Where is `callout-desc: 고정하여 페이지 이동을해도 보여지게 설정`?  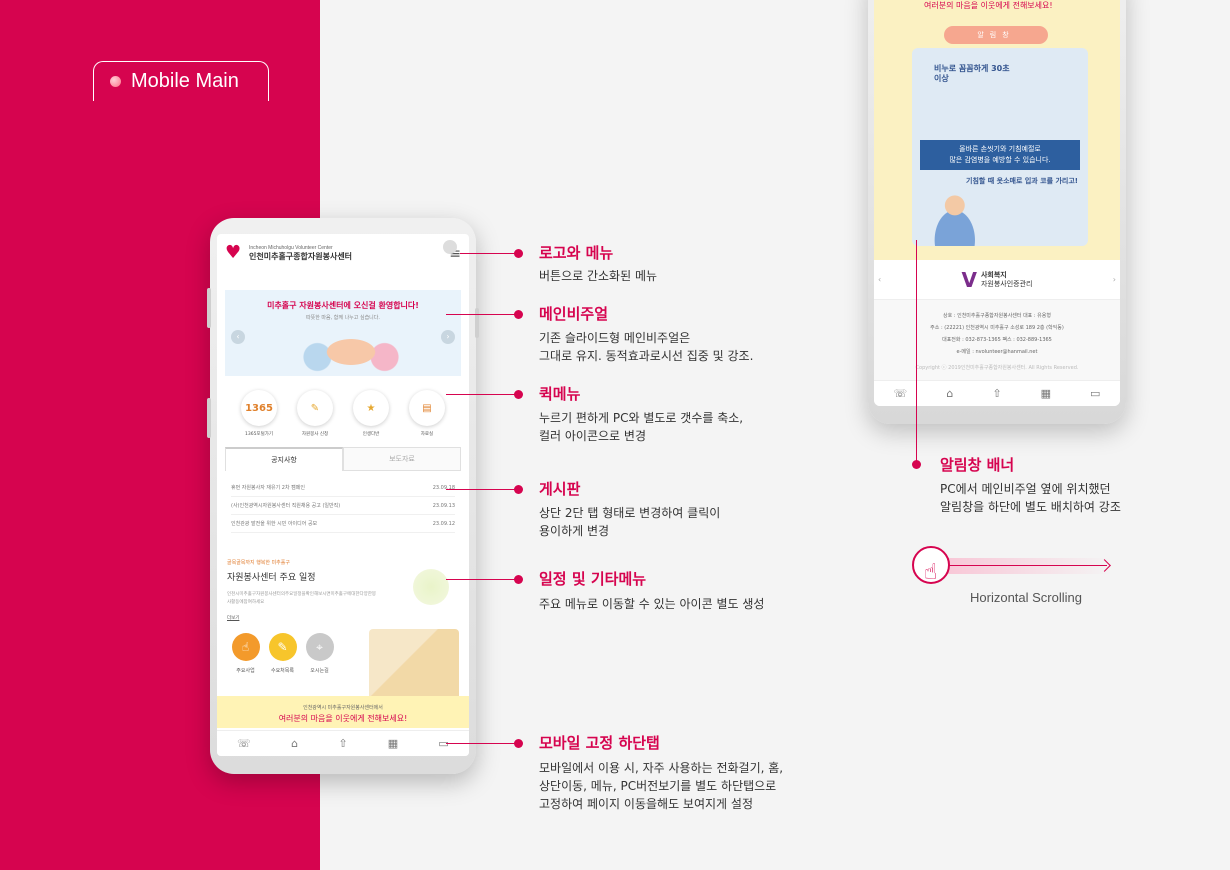 callout-desc: 고정하여 페이지 이동을해도 보여지게 설정 is located at coordinates (646, 804).